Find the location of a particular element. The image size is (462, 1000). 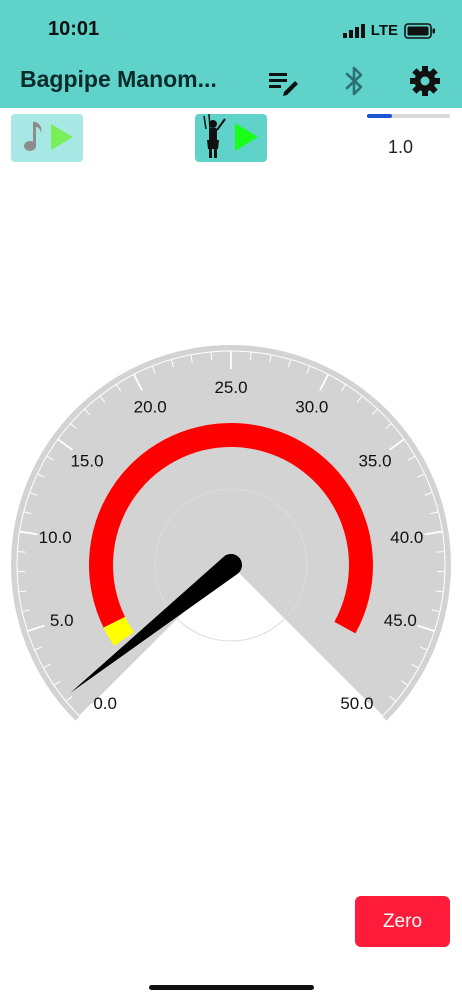

music-note-icon is located at coordinates (33, 136).